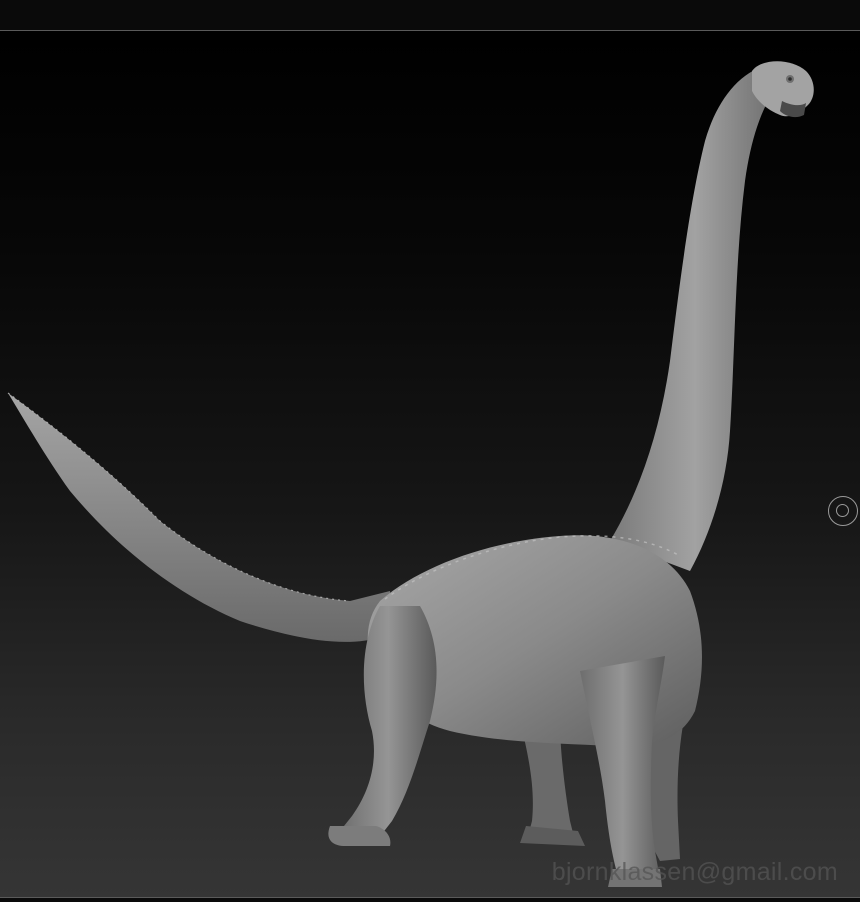  What do you see at coordinates (359, 836) in the screenshot?
I see `near-hind-foot` at bounding box center [359, 836].